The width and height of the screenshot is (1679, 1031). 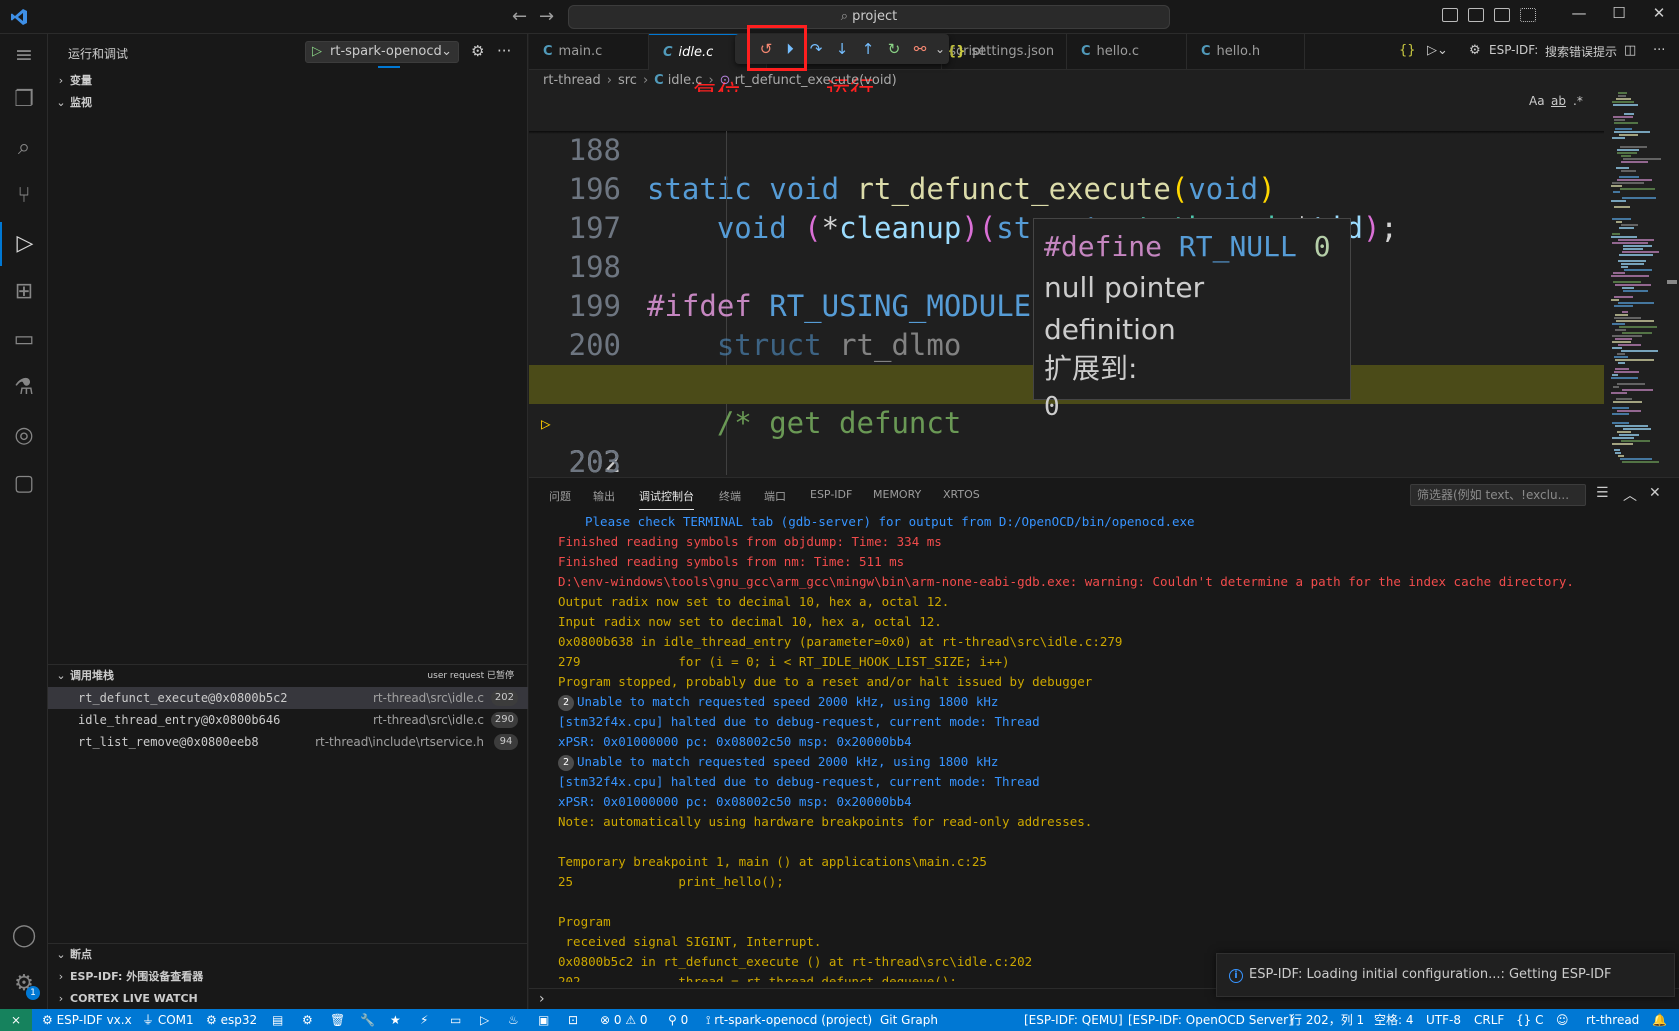 I want to click on testing-icon: ⚗, so click(x=24, y=388).